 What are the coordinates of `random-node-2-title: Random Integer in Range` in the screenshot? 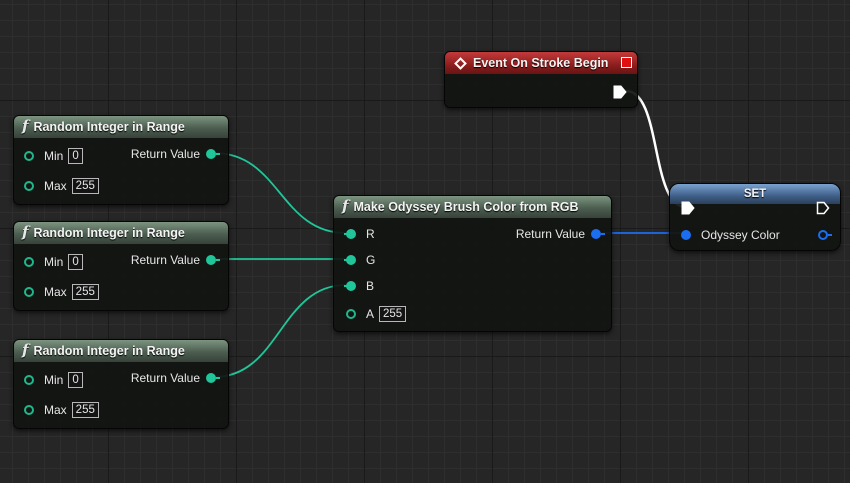 It's located at (109, 233).